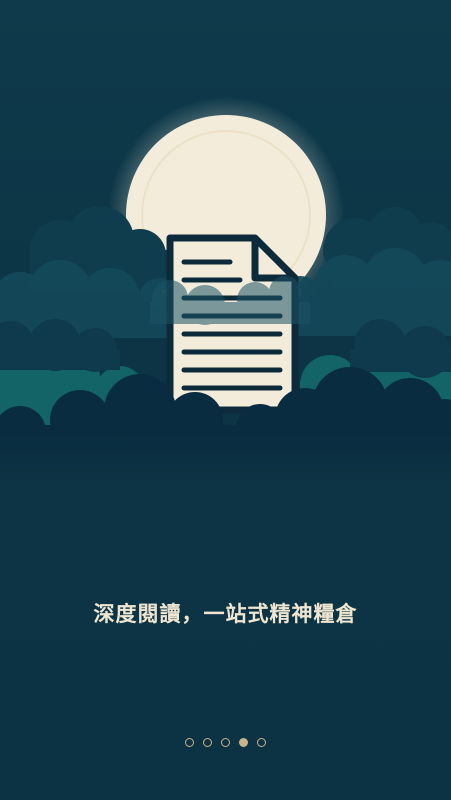 This screenshot has width=451, height=800. I want to click on fog-fade, so click(225, 455).